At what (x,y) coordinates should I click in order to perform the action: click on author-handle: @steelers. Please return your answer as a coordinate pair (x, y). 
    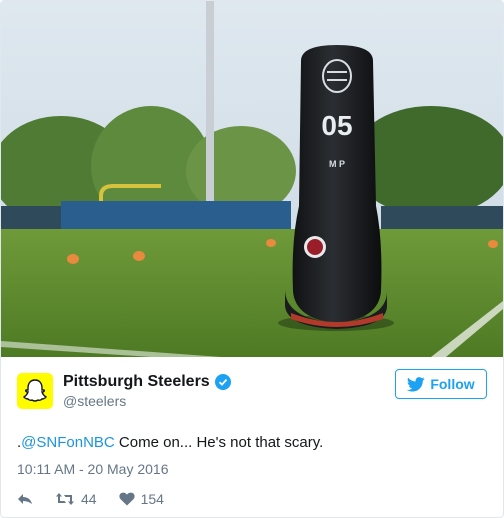
    Looking at the image, I should click on (229, 401).